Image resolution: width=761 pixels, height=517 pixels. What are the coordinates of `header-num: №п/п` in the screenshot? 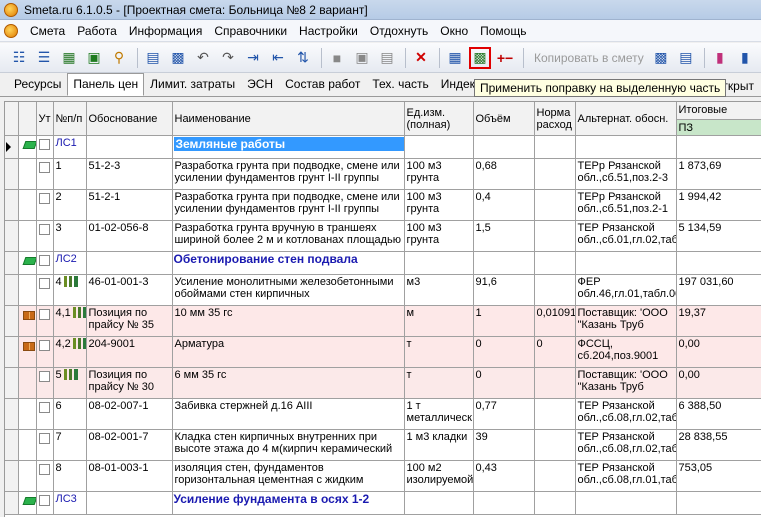 It's located at (70, 119).